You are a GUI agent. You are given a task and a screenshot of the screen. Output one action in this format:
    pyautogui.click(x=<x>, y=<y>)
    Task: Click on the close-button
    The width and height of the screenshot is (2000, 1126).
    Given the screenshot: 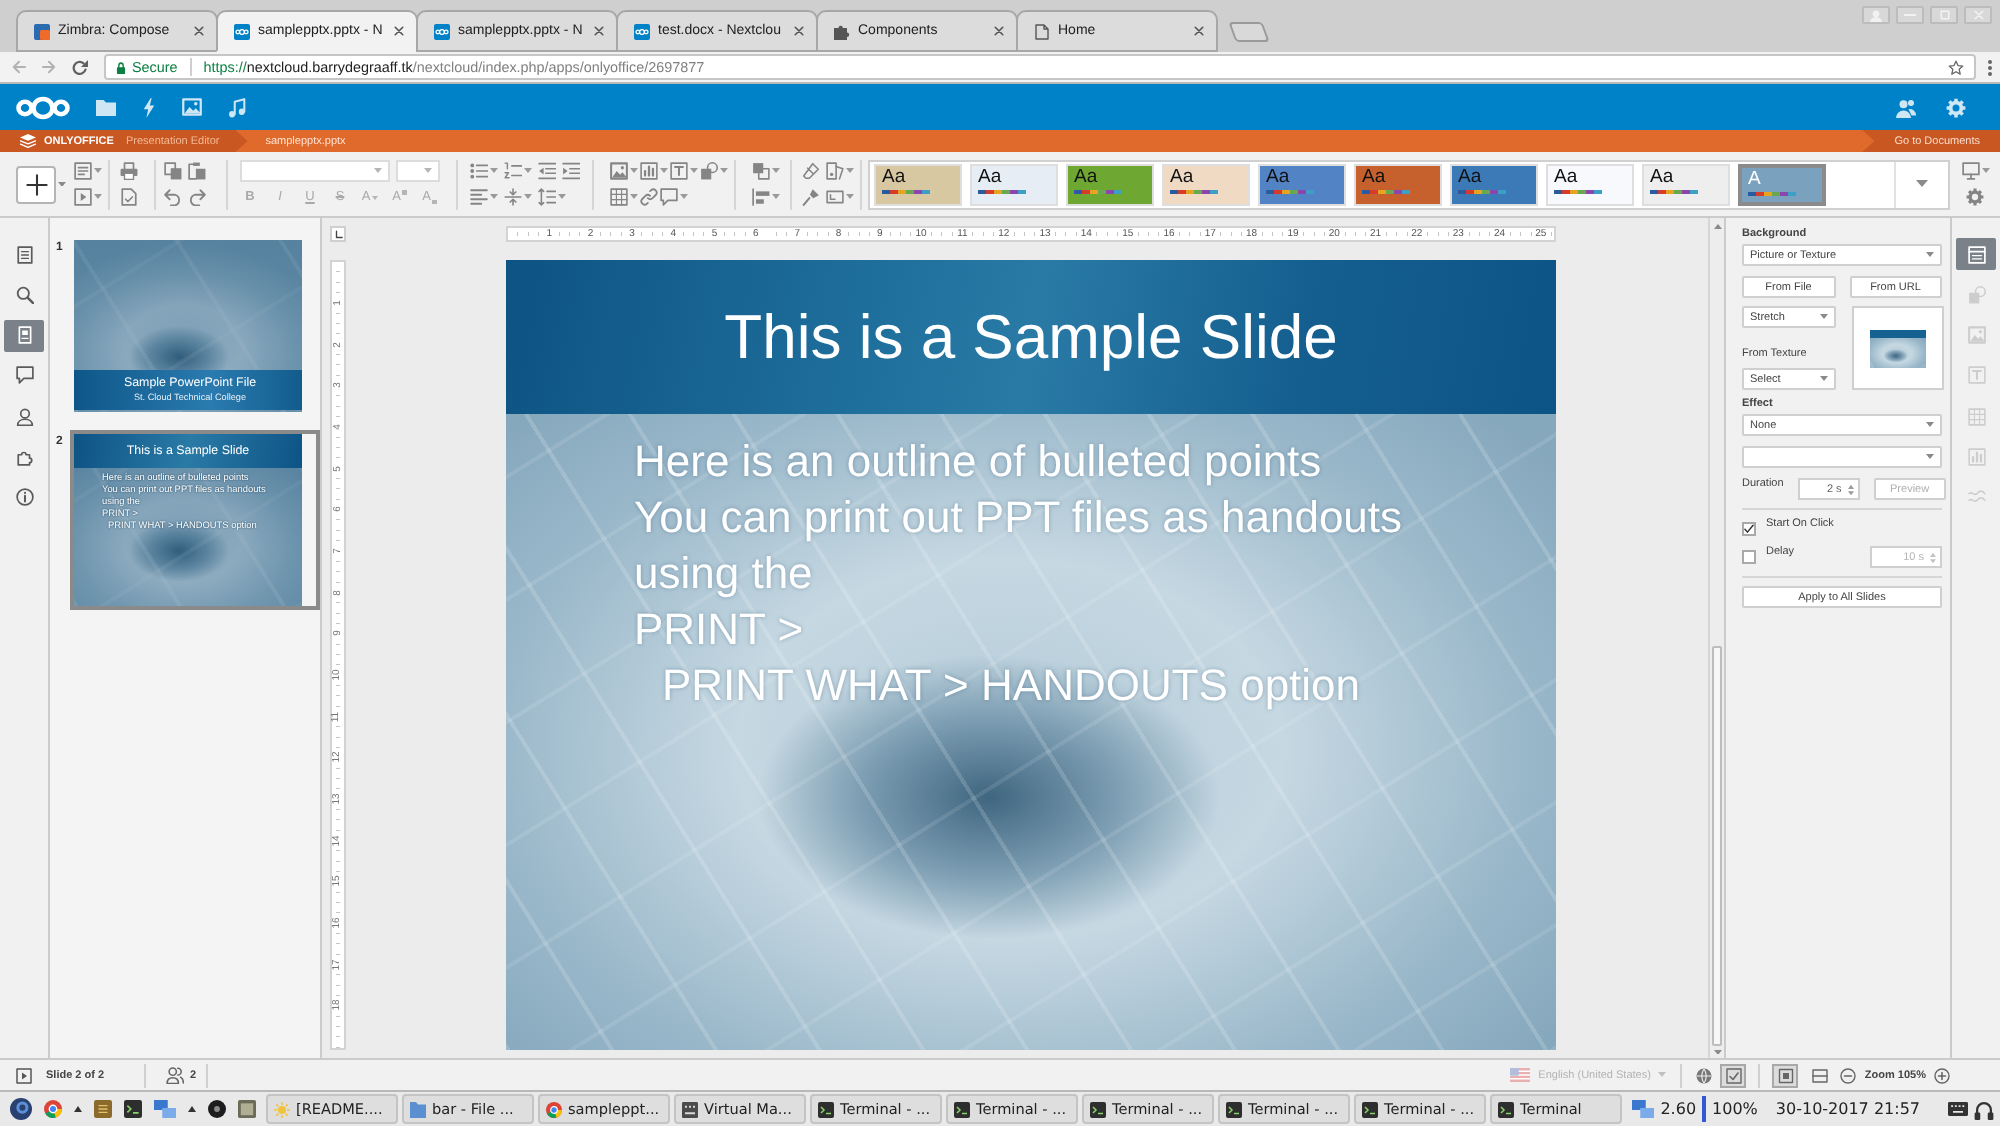 What is the action you would take?
    pyautogui.click(x=1978, y=15)
    